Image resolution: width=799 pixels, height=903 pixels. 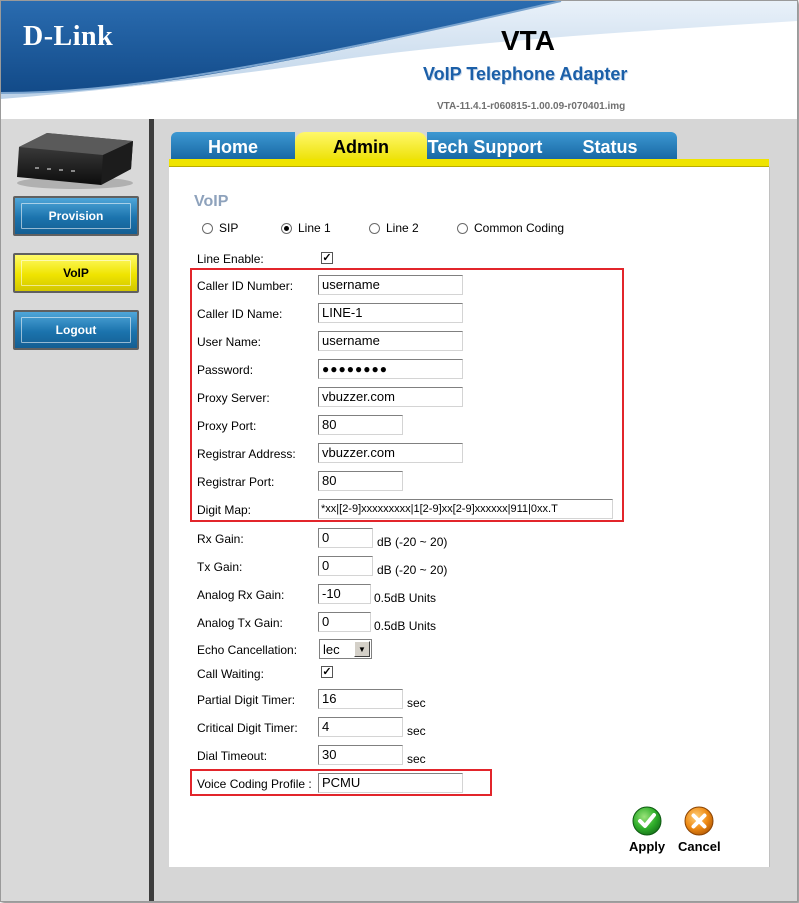 I want to click on tx-gain-unit: dB (-20 ~ 20), so click(x=412, y=570).